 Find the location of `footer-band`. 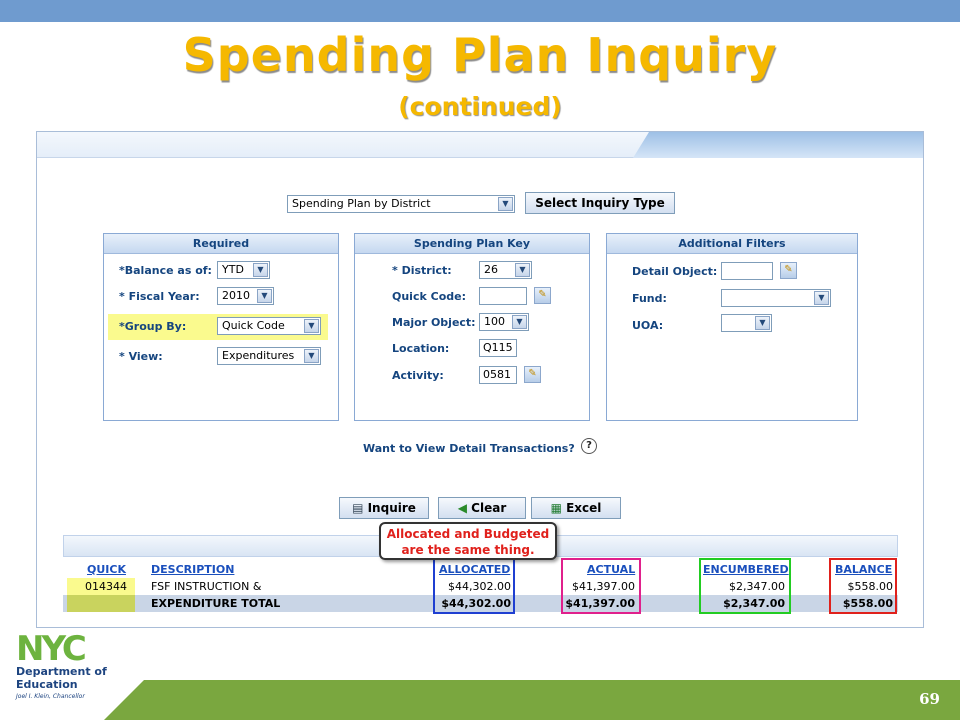

footer-band is located at coordinates (532, 700).